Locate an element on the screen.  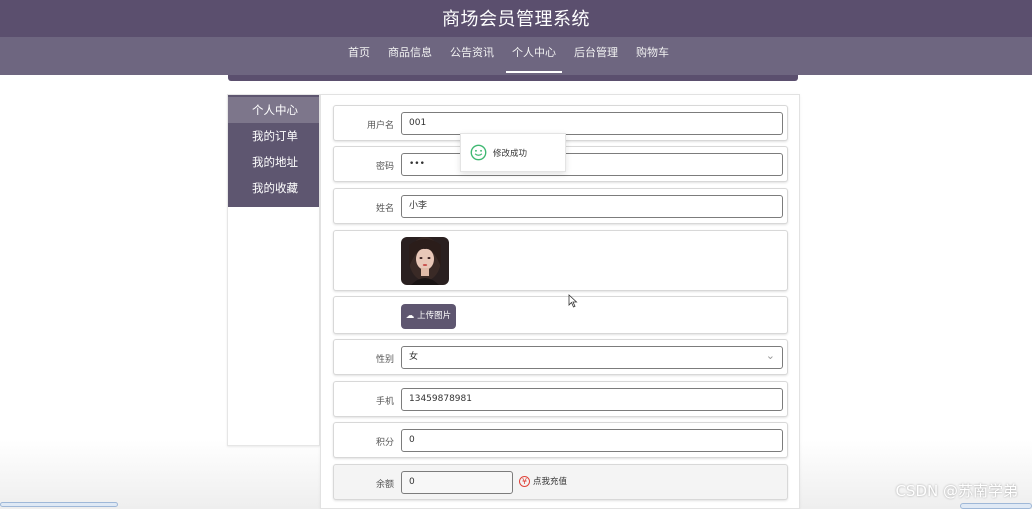
gender-row: 性别 女 is located at coordinates (560, 357).